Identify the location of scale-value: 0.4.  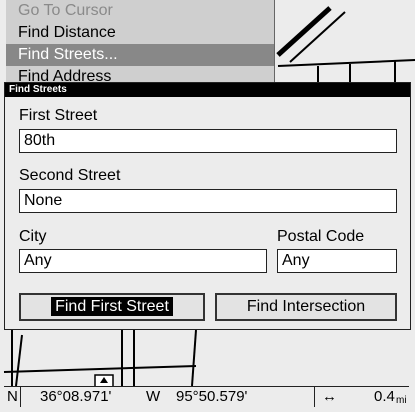
(384, 396).